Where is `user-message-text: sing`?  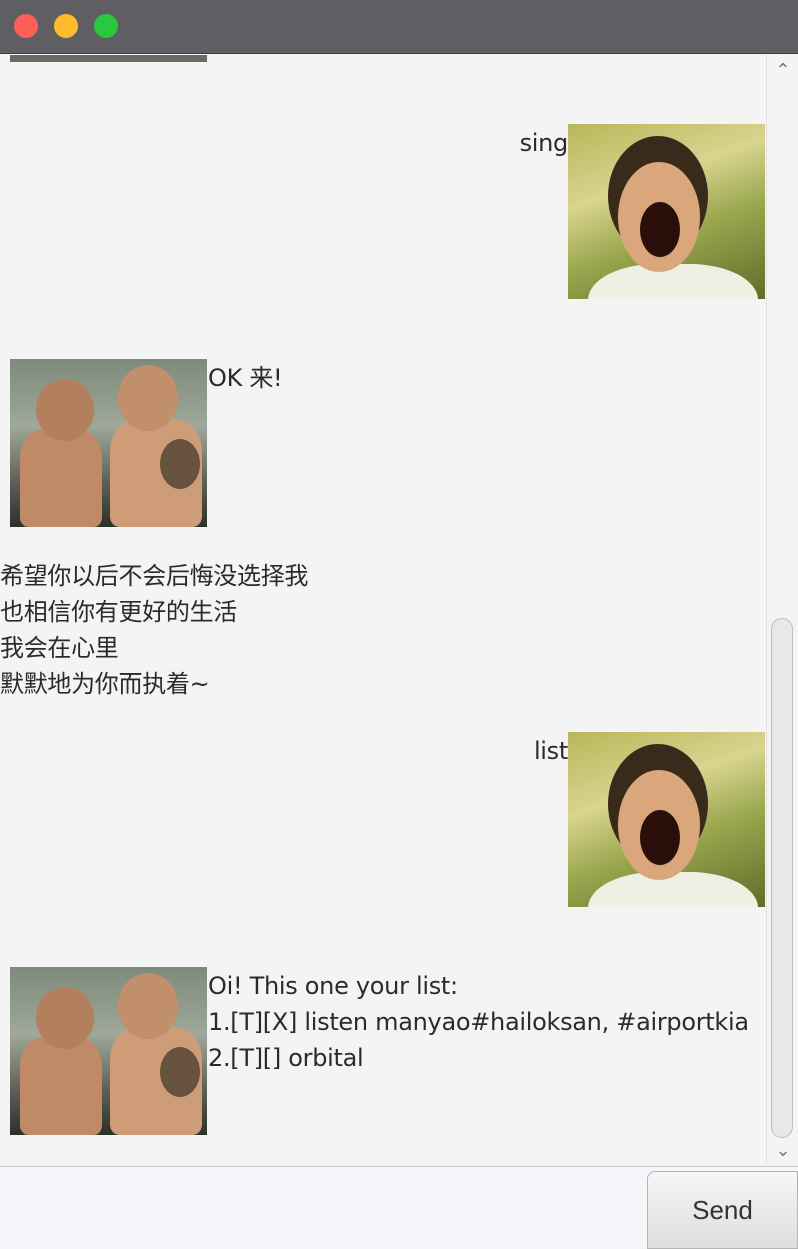 user-message-text: sing is located at coordinates (544, 143).